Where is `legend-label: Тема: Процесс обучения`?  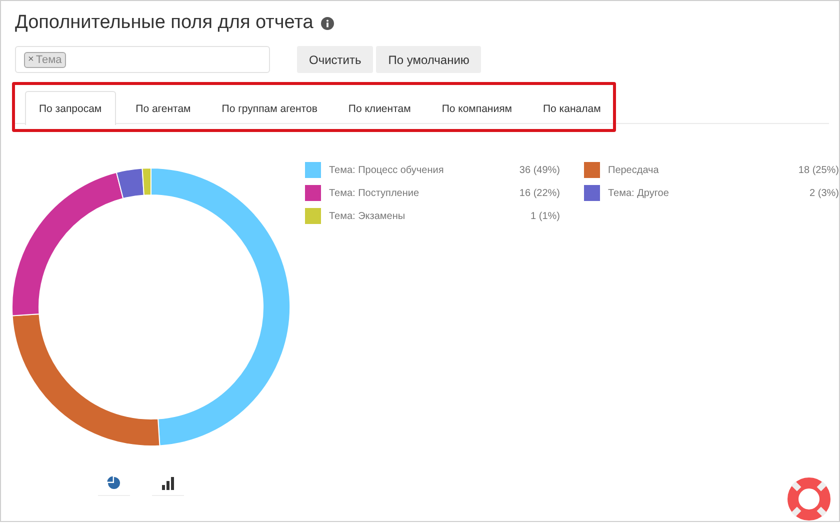 legend-label: Тема: Процесс обучения is located at coordinates (387, 170).